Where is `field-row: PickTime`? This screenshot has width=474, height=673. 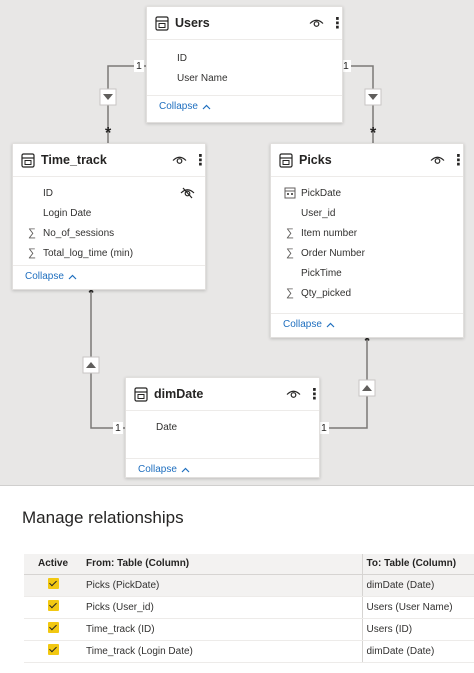 field-row: PickTime is located at coordinates (367, 273).